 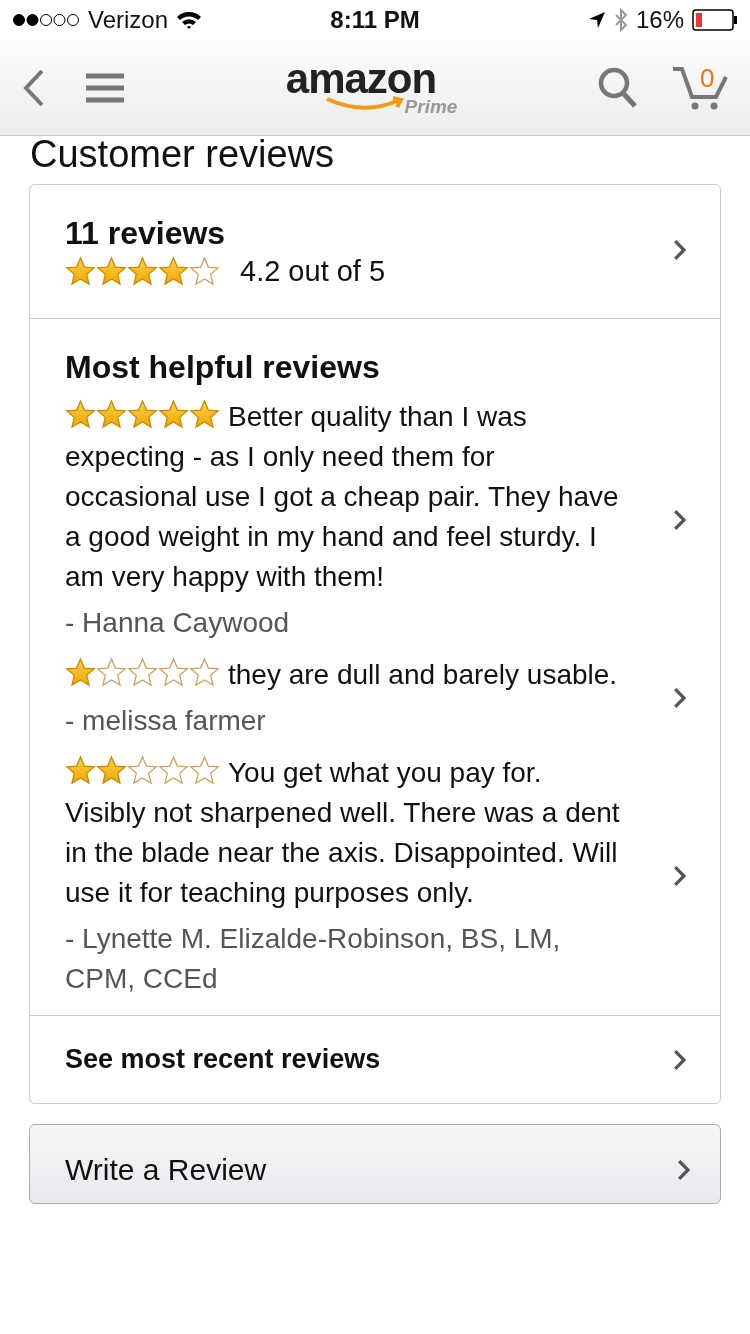 I want to click on review-author: - Hanna Caywood, so click(x=178, y=623).